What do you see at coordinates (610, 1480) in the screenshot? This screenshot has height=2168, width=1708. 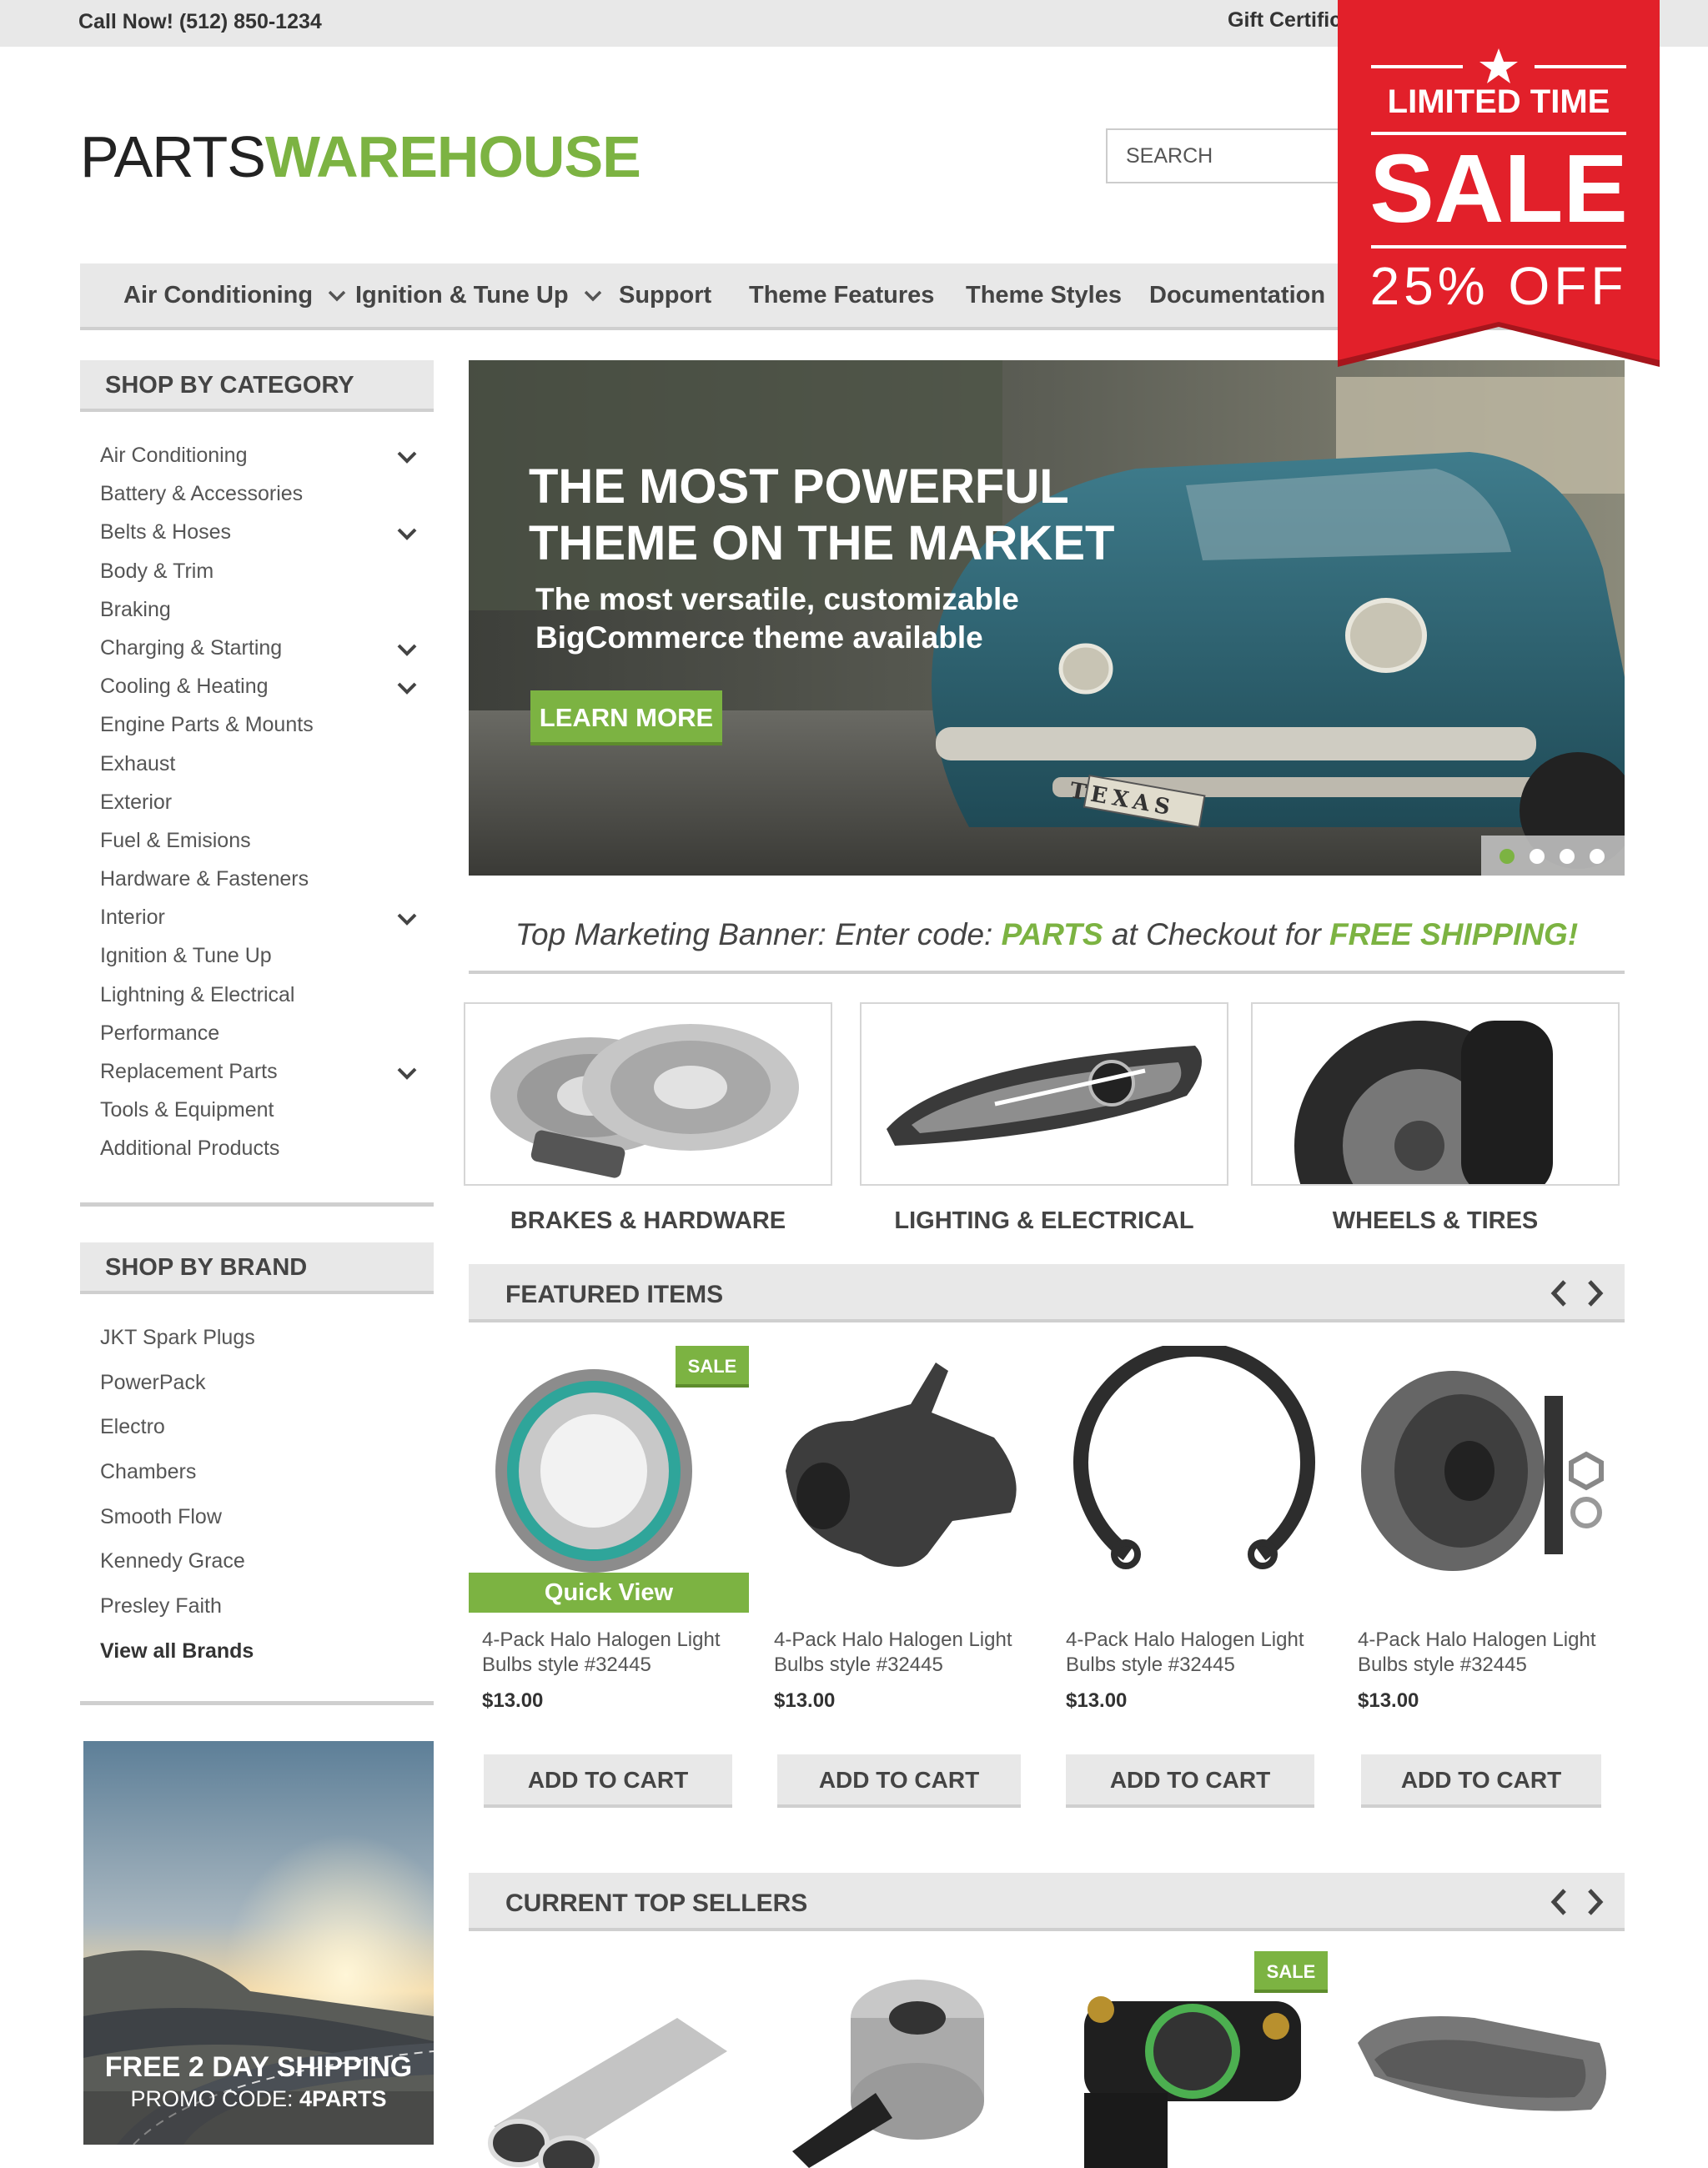 I see `product-image: SALE Quick View` at bounding box center [610, 1480].